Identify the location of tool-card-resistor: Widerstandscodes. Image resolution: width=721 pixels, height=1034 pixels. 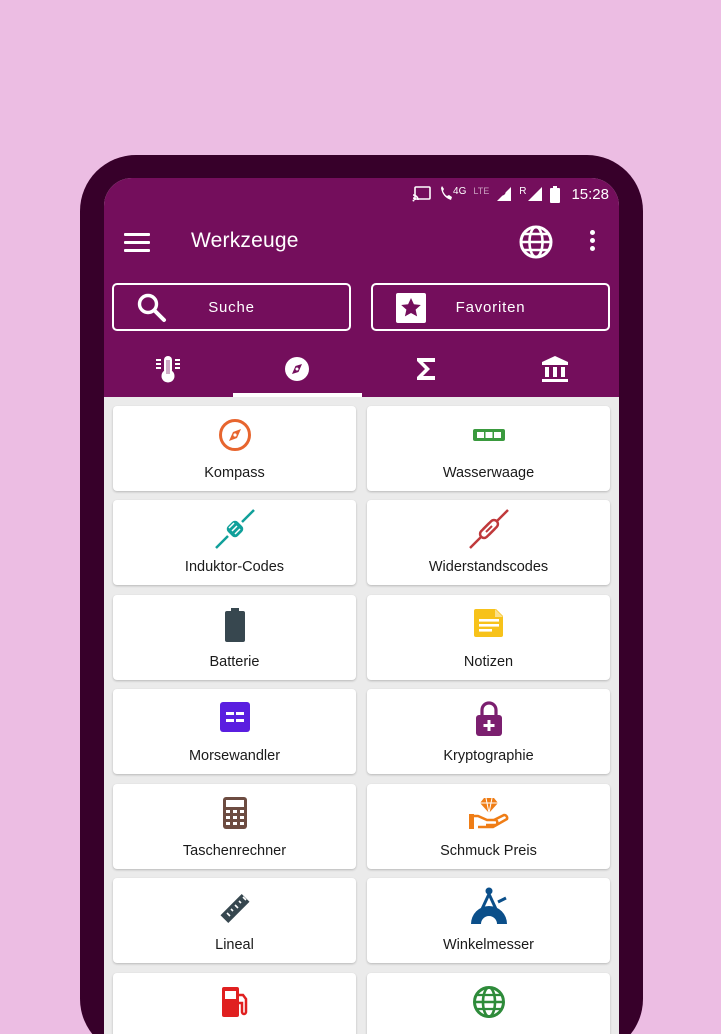
(488, 542).